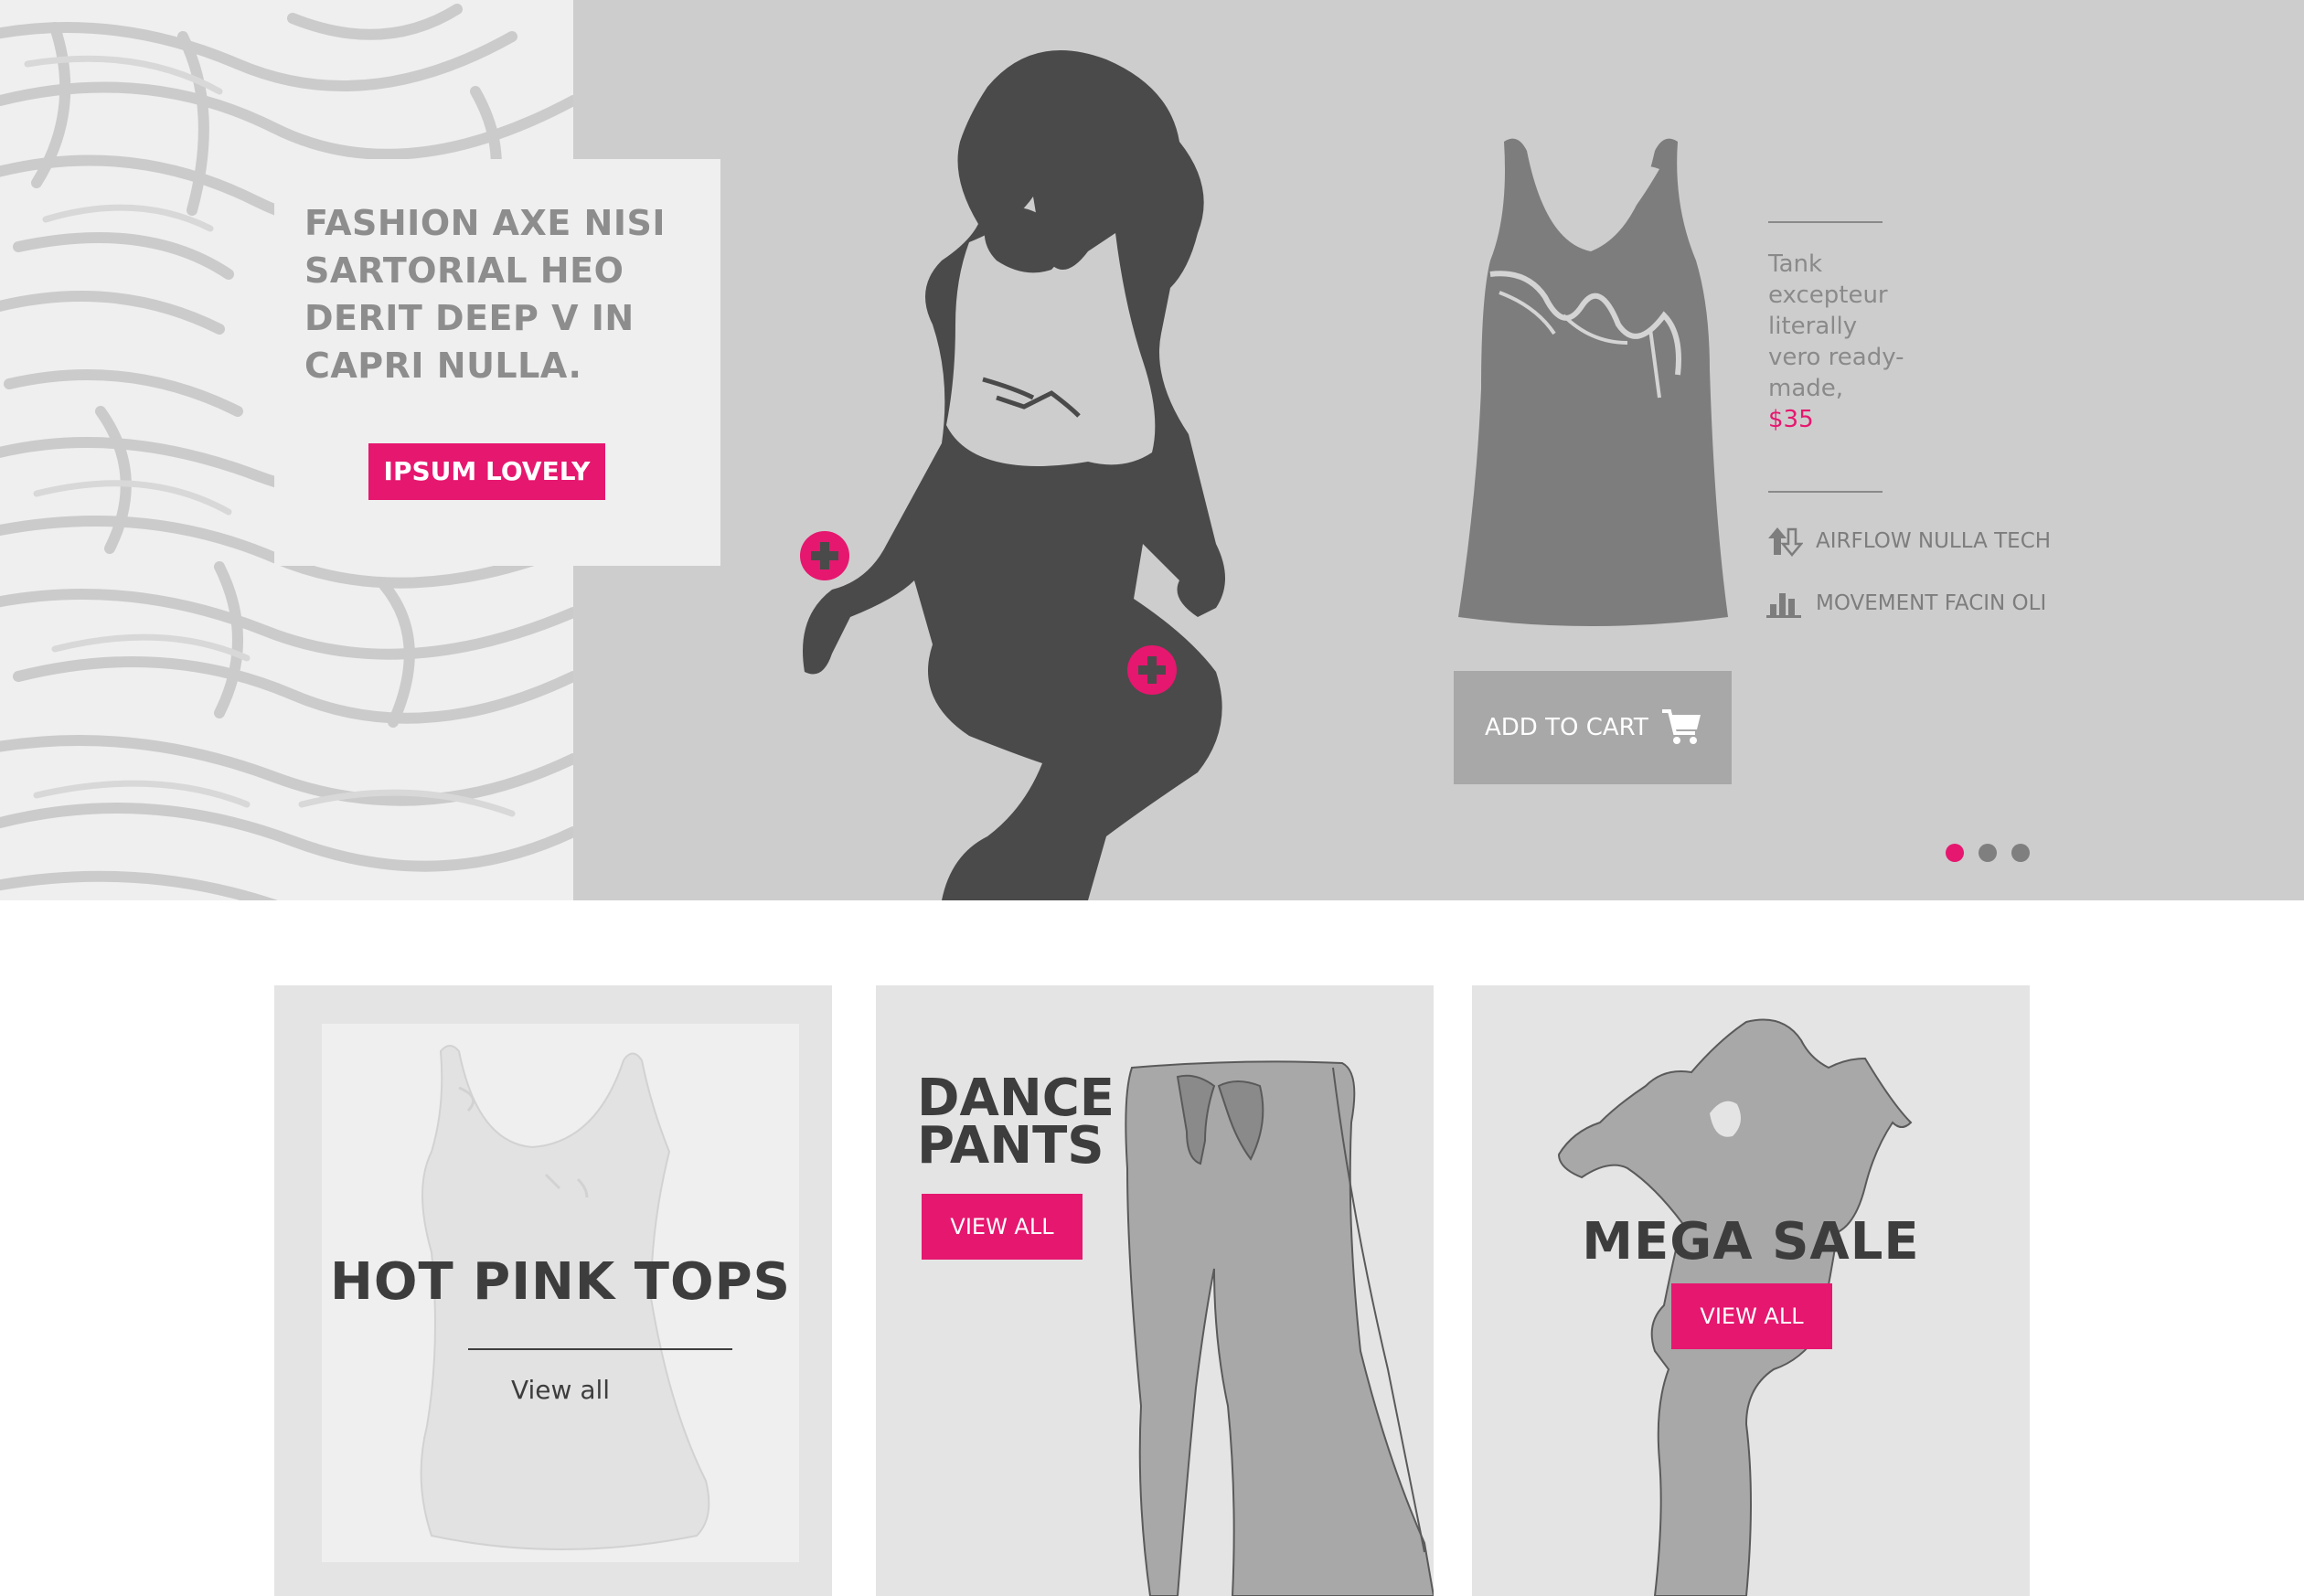 The height and width of the screenshot is (1596, 2304). I want to click on feature-movement: MOVEMENT FACIN OLI, so click(1906, 603).